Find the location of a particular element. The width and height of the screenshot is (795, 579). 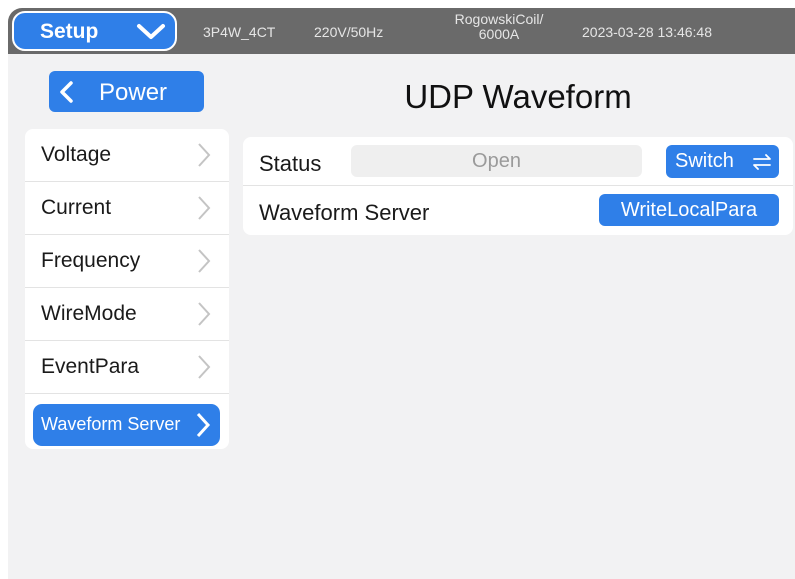

back-button: Power is located at coordinates (126, 91).